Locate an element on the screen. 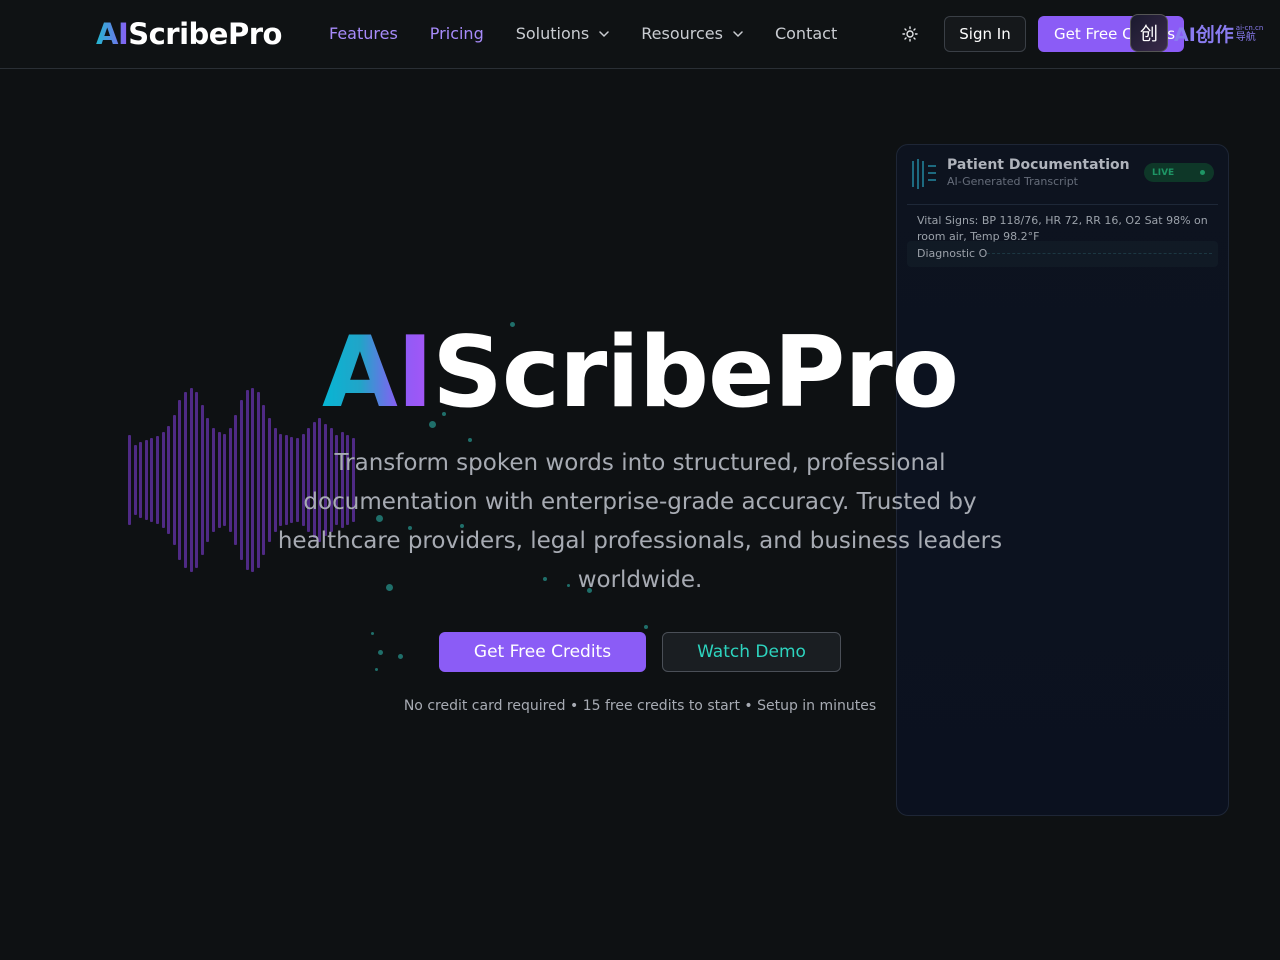 This screenshot has width=1280, height=960. nav-link-contact: Contact is located at coordinates (806, 34).